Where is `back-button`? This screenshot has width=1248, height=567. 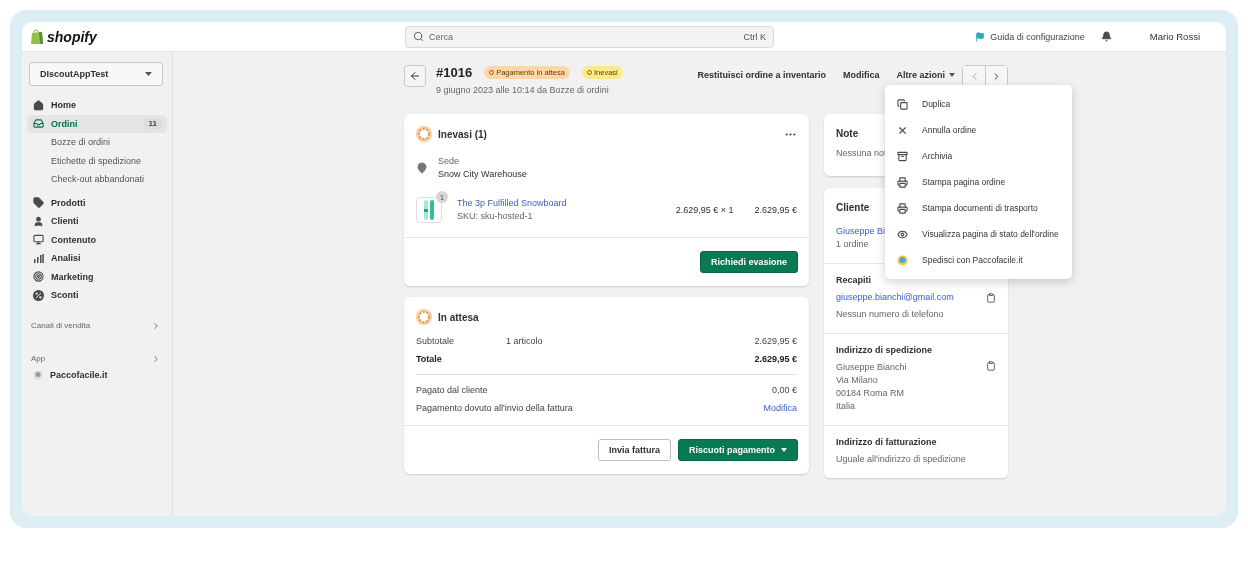 back-button is located at coordinates (415, 76).